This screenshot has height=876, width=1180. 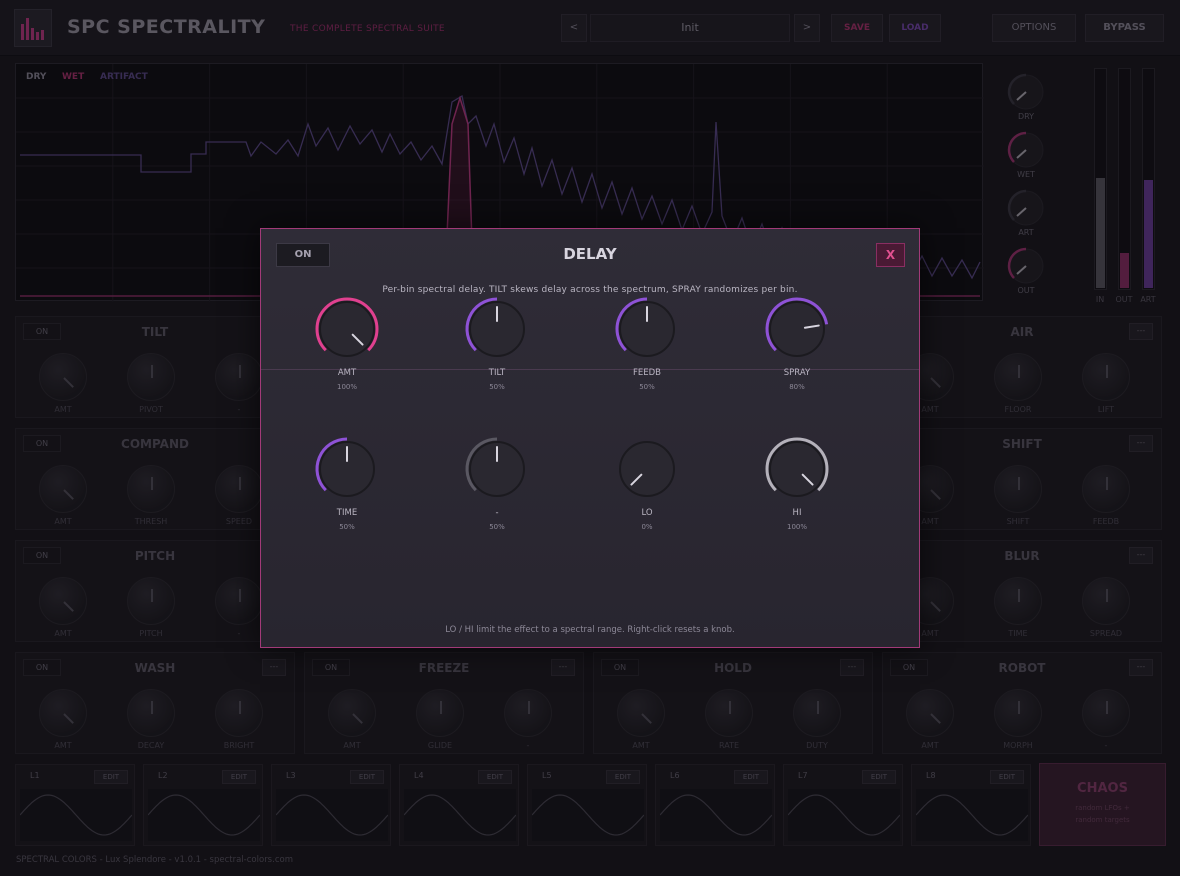 I want to click on modal-close-button: X, so click(x=890, y=255).